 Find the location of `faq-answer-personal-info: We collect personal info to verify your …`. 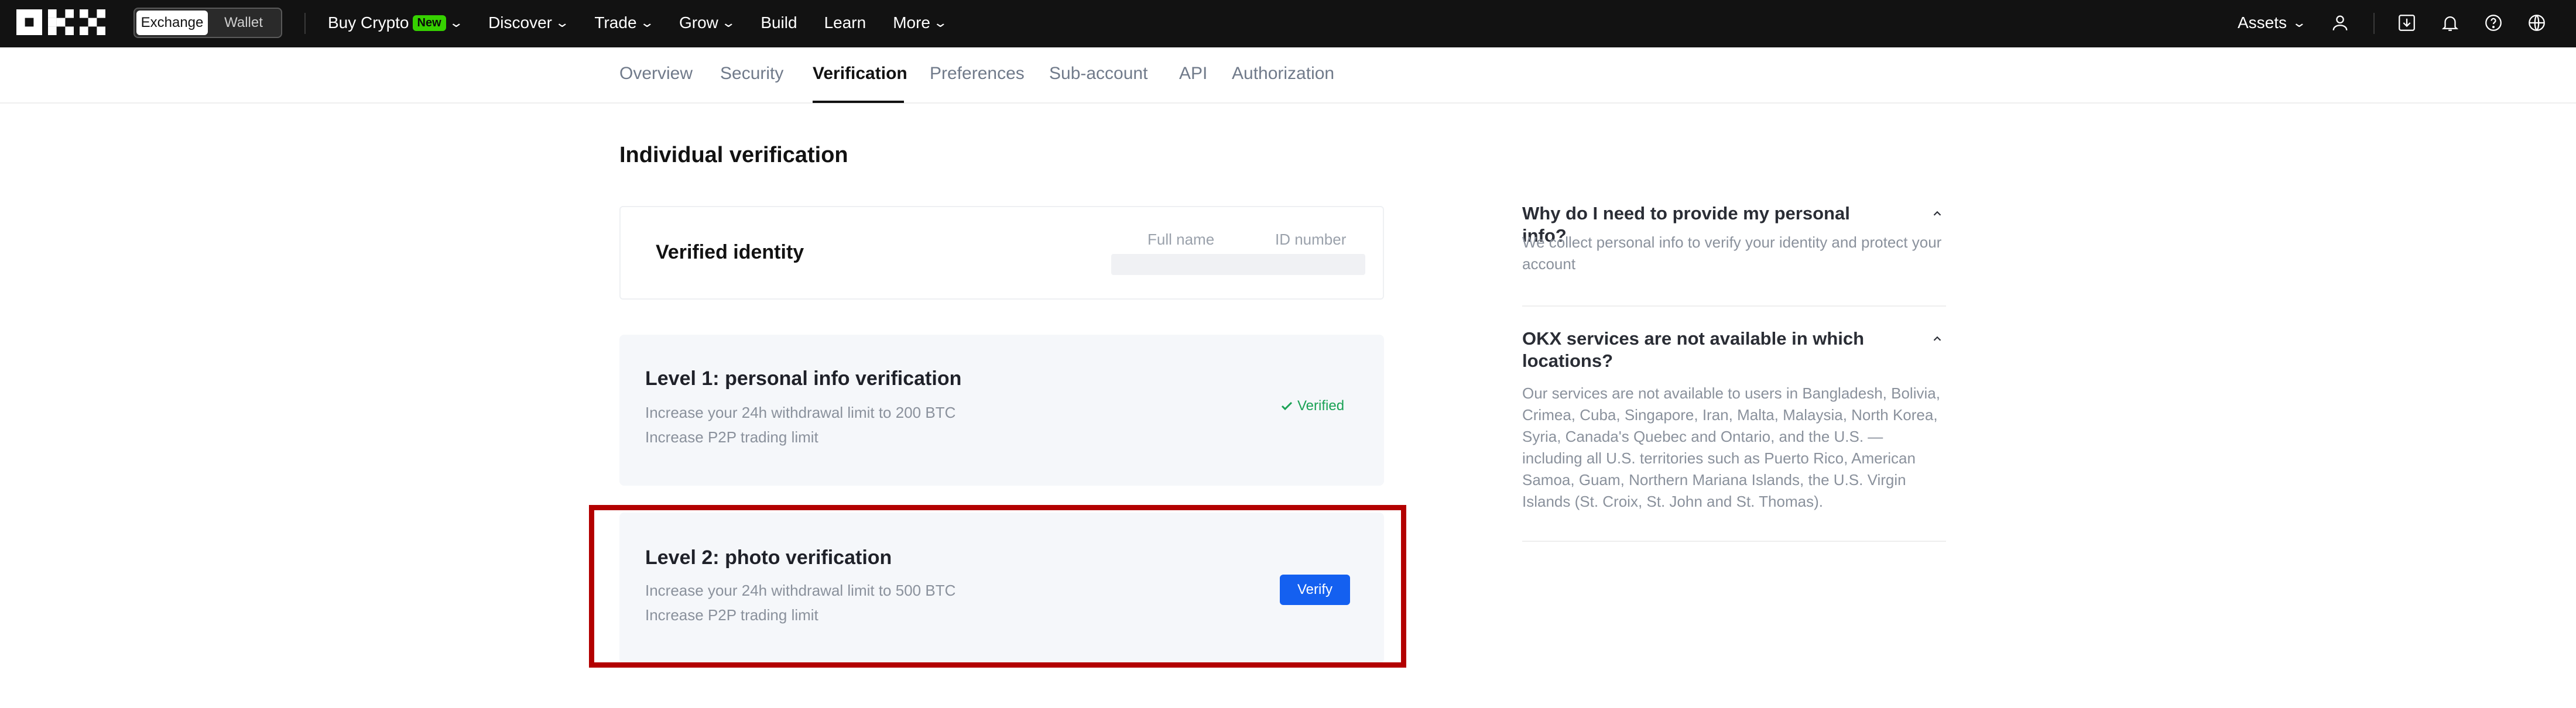

faq-answer-personal-info: We collect personal info to verify your … is located at coordinates (1732, 253).